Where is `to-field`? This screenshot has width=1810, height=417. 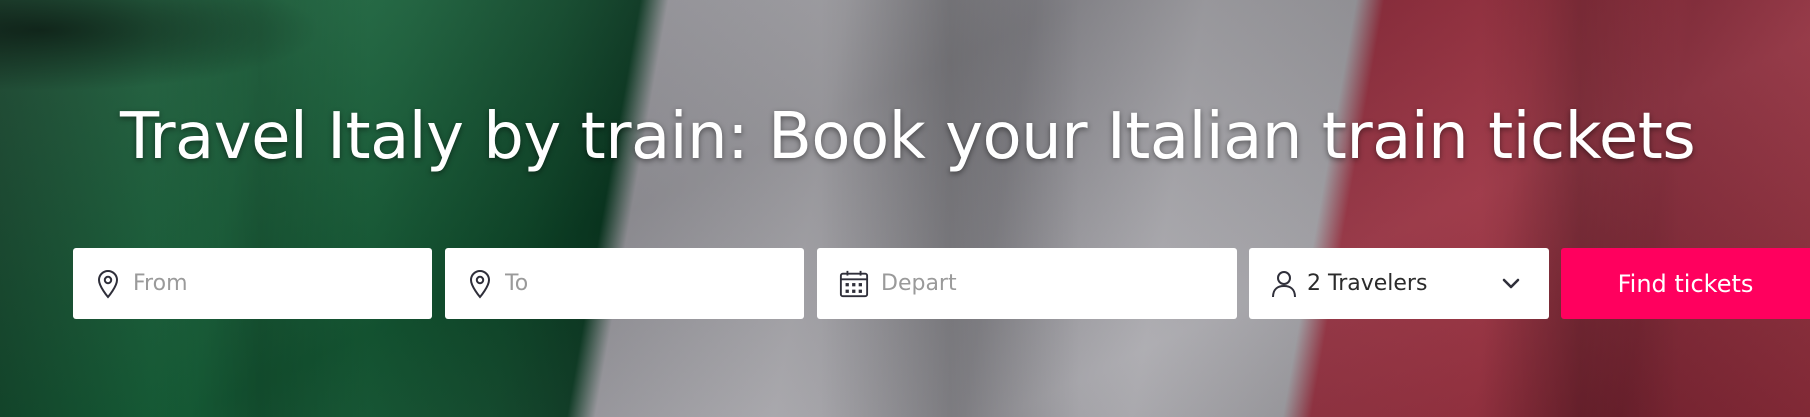 to-field is located at coordinates (624, 283).